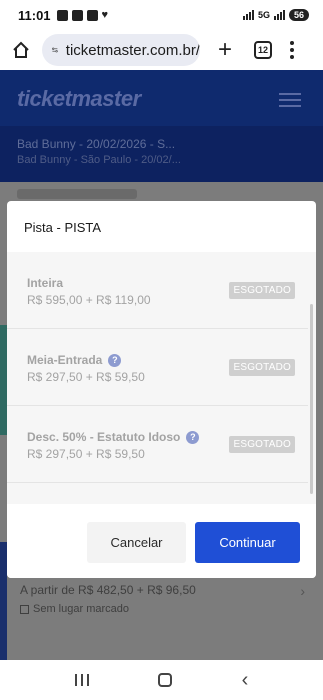 Image resolution: width=323 pixels, height=700 pixels. I want to click on sector-color-marker, so click(3, 380).